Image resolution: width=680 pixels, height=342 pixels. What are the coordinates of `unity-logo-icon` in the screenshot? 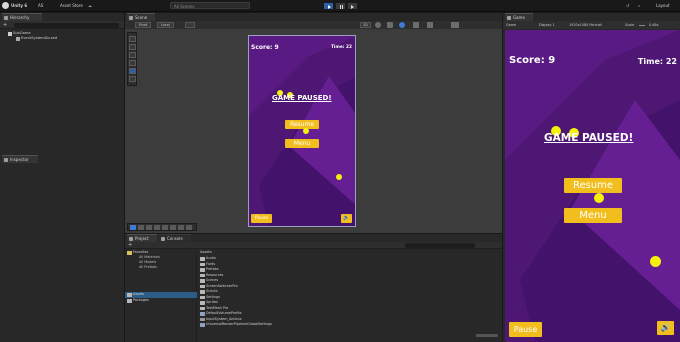 It's located at (5, 5).